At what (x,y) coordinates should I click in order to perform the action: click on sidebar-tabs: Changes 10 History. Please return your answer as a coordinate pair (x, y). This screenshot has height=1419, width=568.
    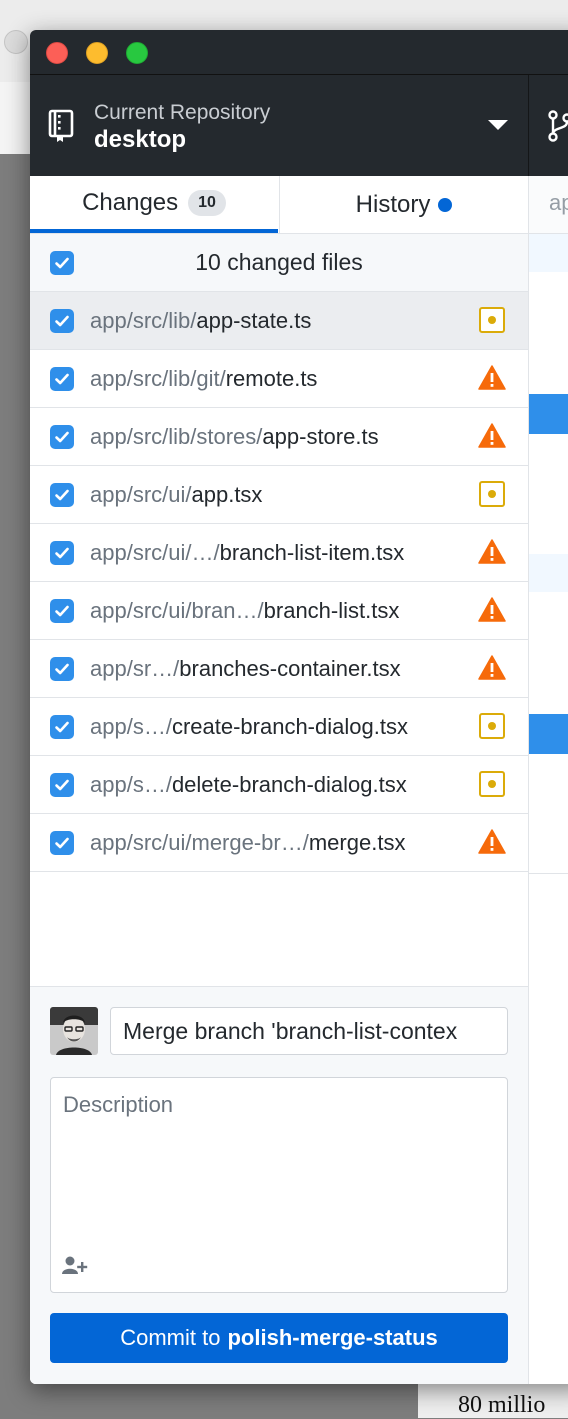
    Looking at the image, I should click on (279, 205).